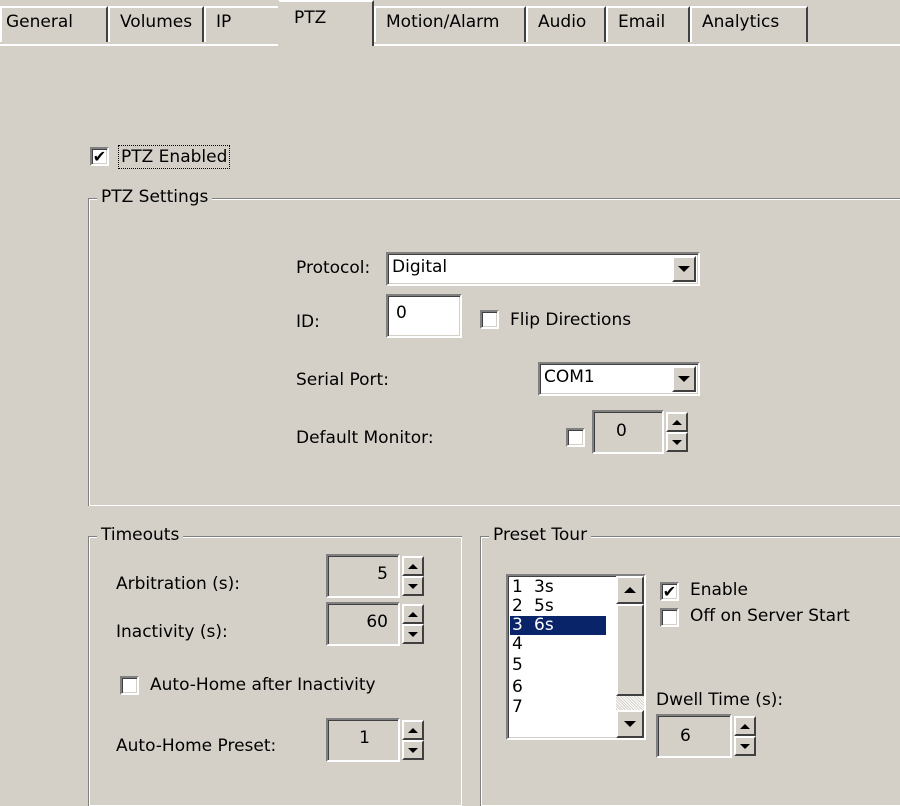 This screenshot has height=806, width=900. Describe the element at coordinates (517, 625) in the screenshot. I see `preset-number: 3` at that location.